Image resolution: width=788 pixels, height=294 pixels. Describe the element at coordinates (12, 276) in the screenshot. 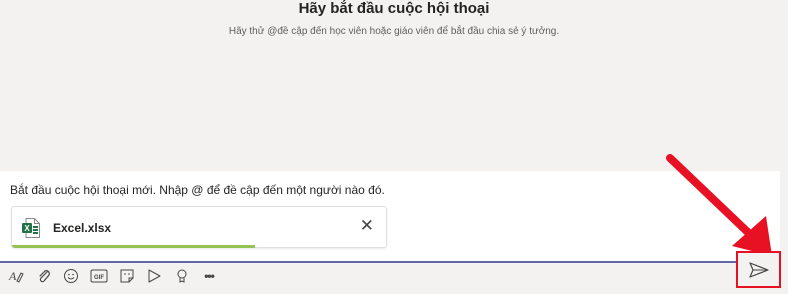

I see `svg-text: A` at that location.